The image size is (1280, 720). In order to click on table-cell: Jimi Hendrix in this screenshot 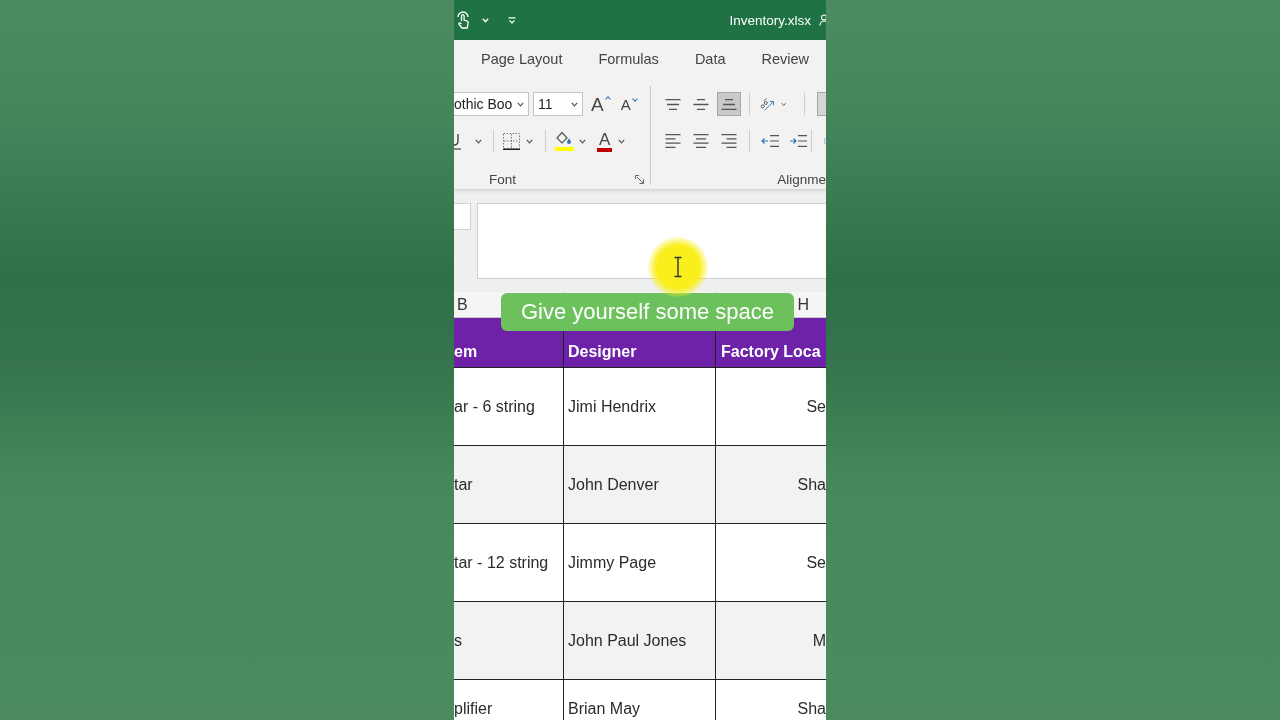, I will do `click(640, 407)`.